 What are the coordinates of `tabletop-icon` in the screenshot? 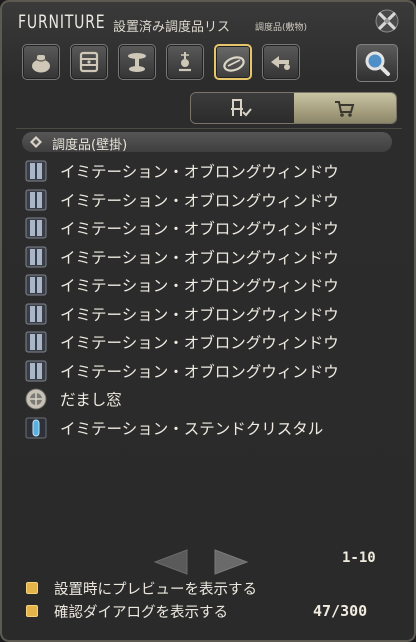 It's located at (137, 62).